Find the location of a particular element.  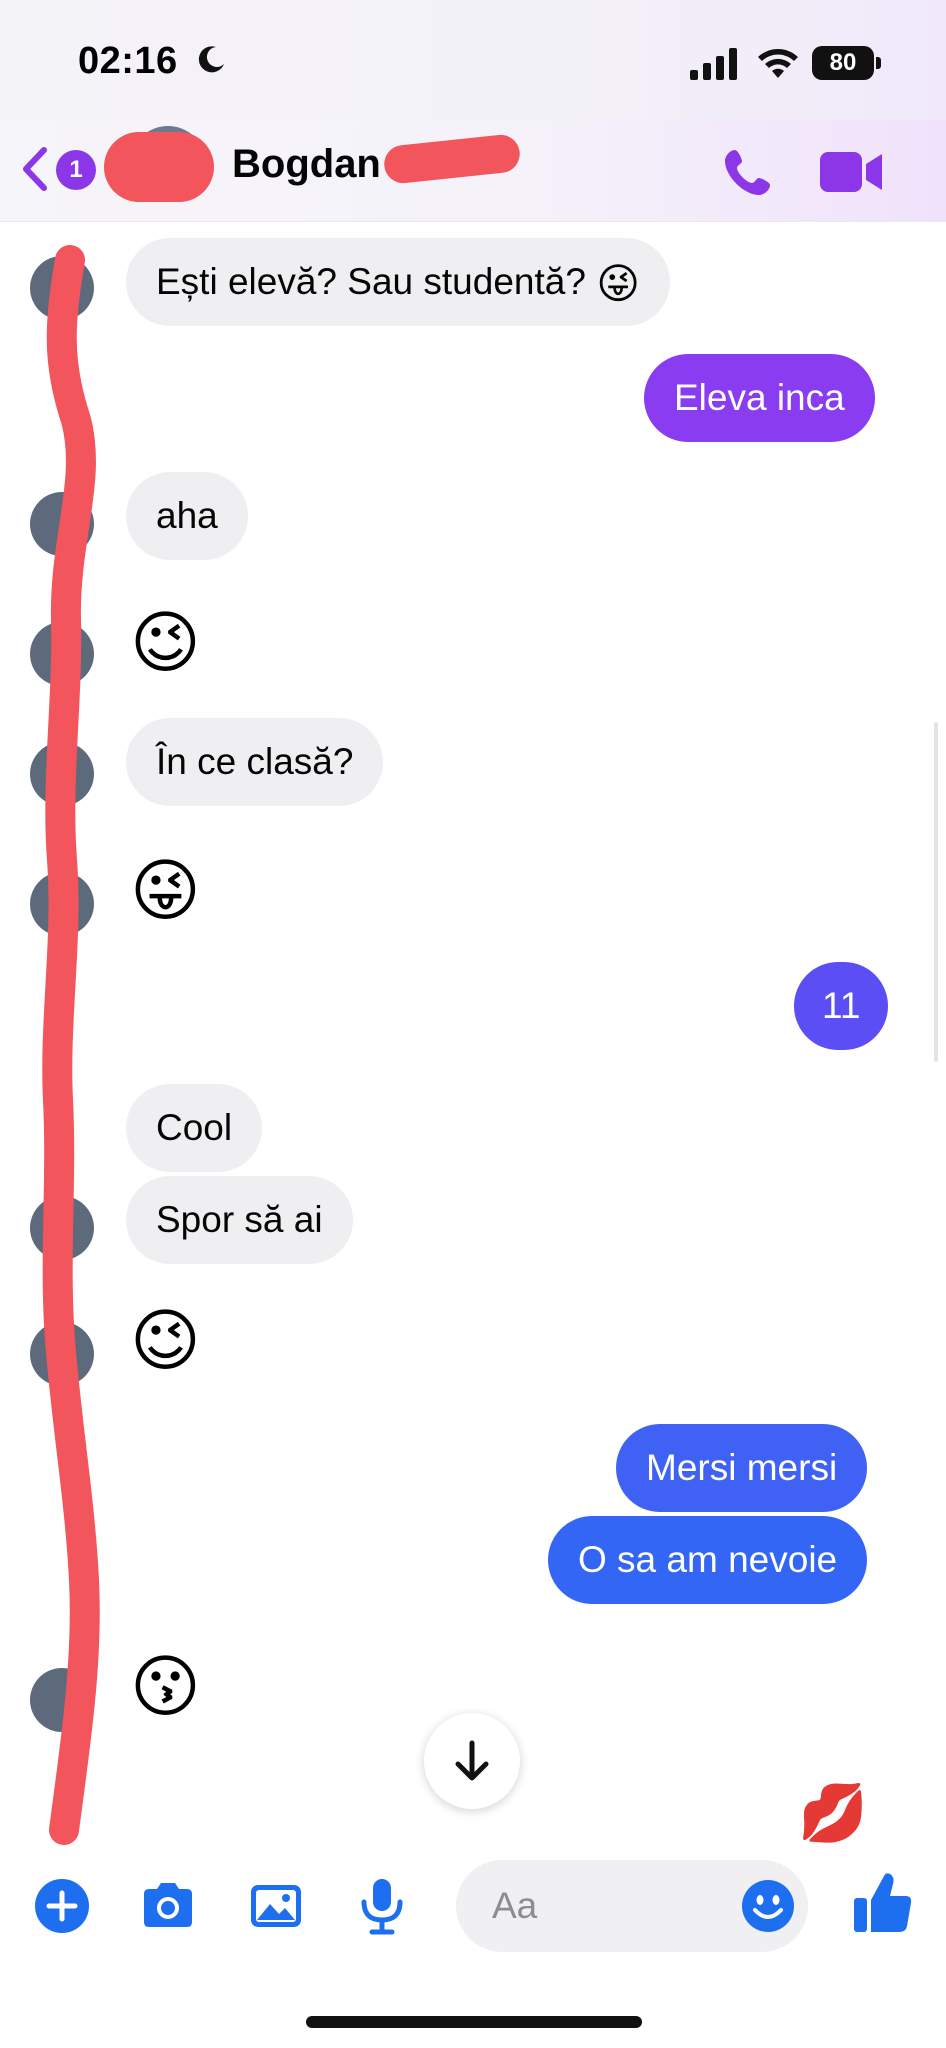

message-incoming: Ești elevă? Sau studentă? 😜 is located at coordinates (398, 282).